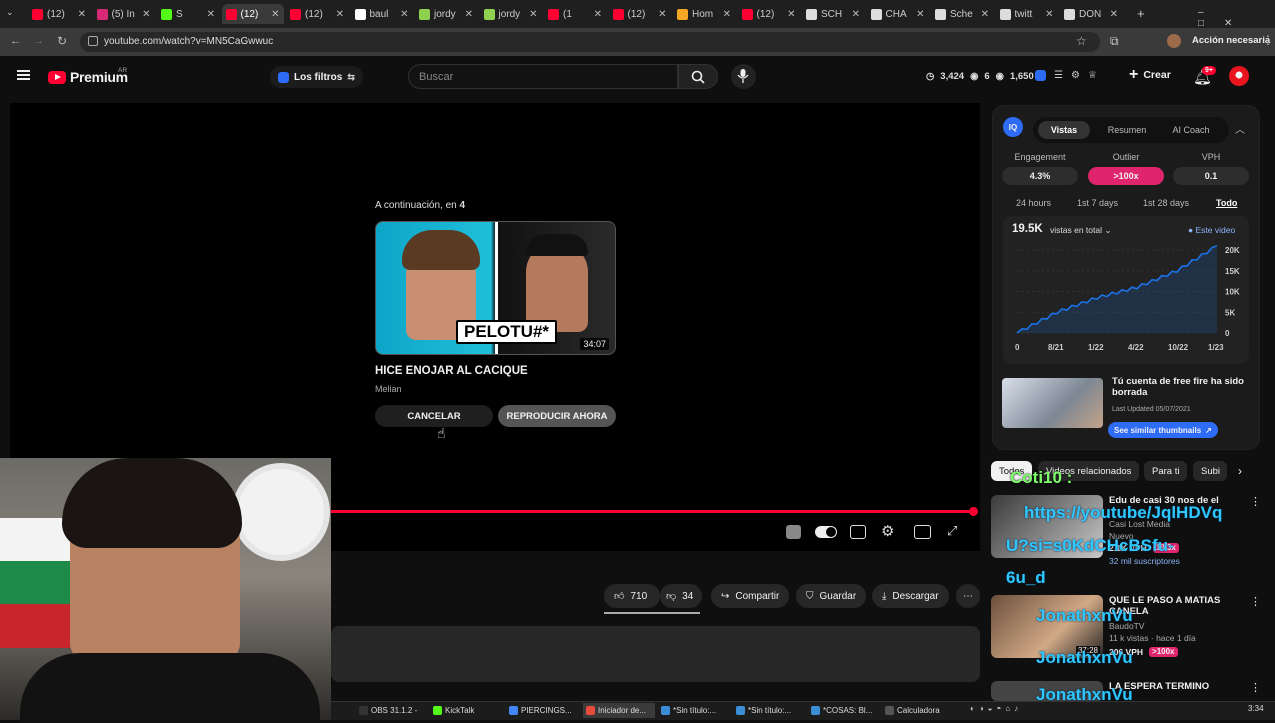 Image resolution: width=1275 pixels, height=723 pixels. I want to click on settings-gear-icon: ⚙, so click(887, 531).